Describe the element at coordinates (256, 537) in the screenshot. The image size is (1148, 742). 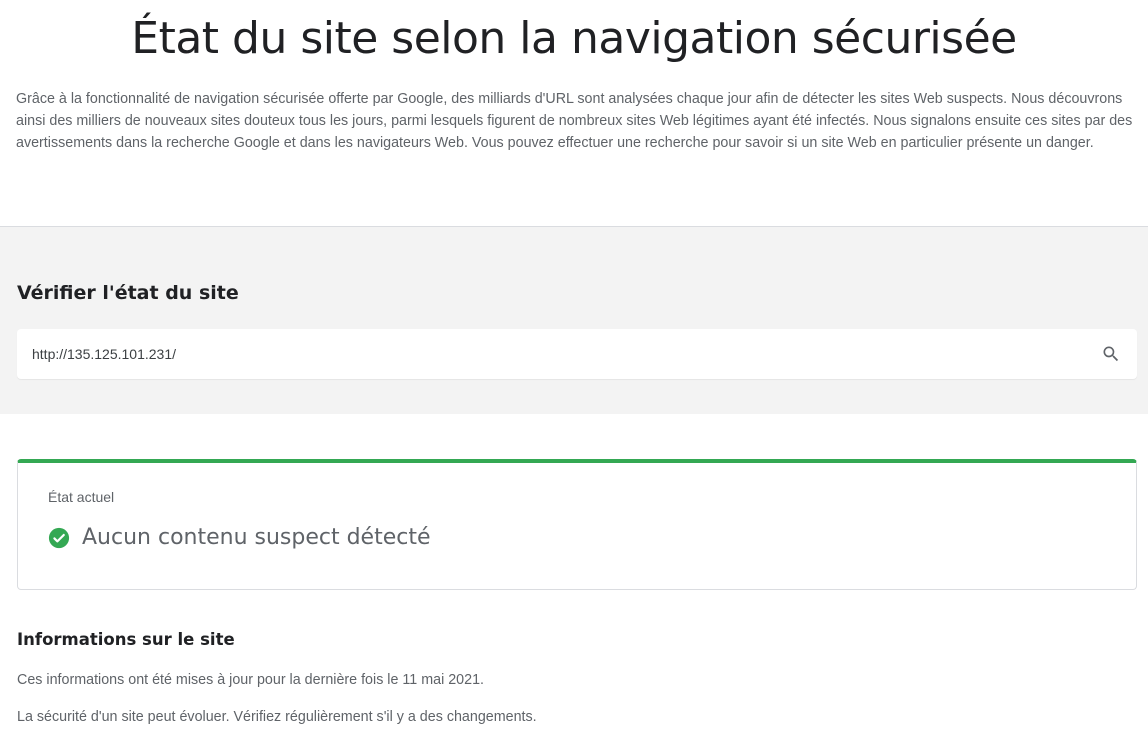
I see `status-result: Aucun contenu suspect détecté` at that location.